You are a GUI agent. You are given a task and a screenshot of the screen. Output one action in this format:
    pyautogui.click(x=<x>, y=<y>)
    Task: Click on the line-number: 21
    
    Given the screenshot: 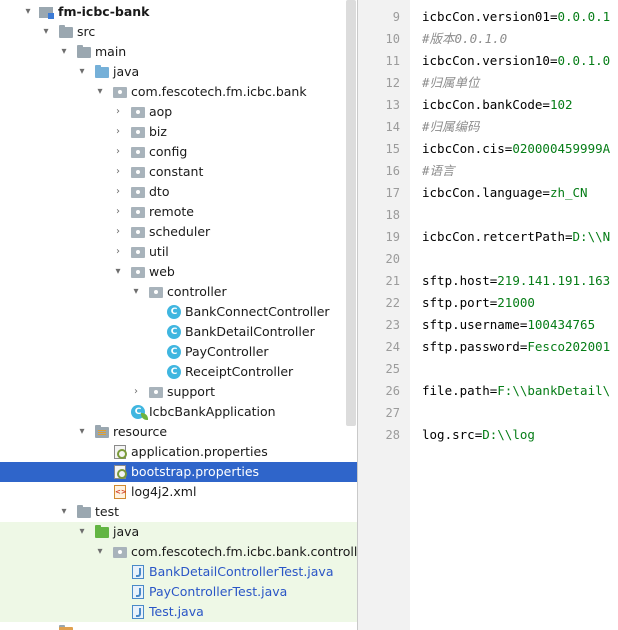 What is the action you would take?
    pyautogui.click(x=392, y=281)
    